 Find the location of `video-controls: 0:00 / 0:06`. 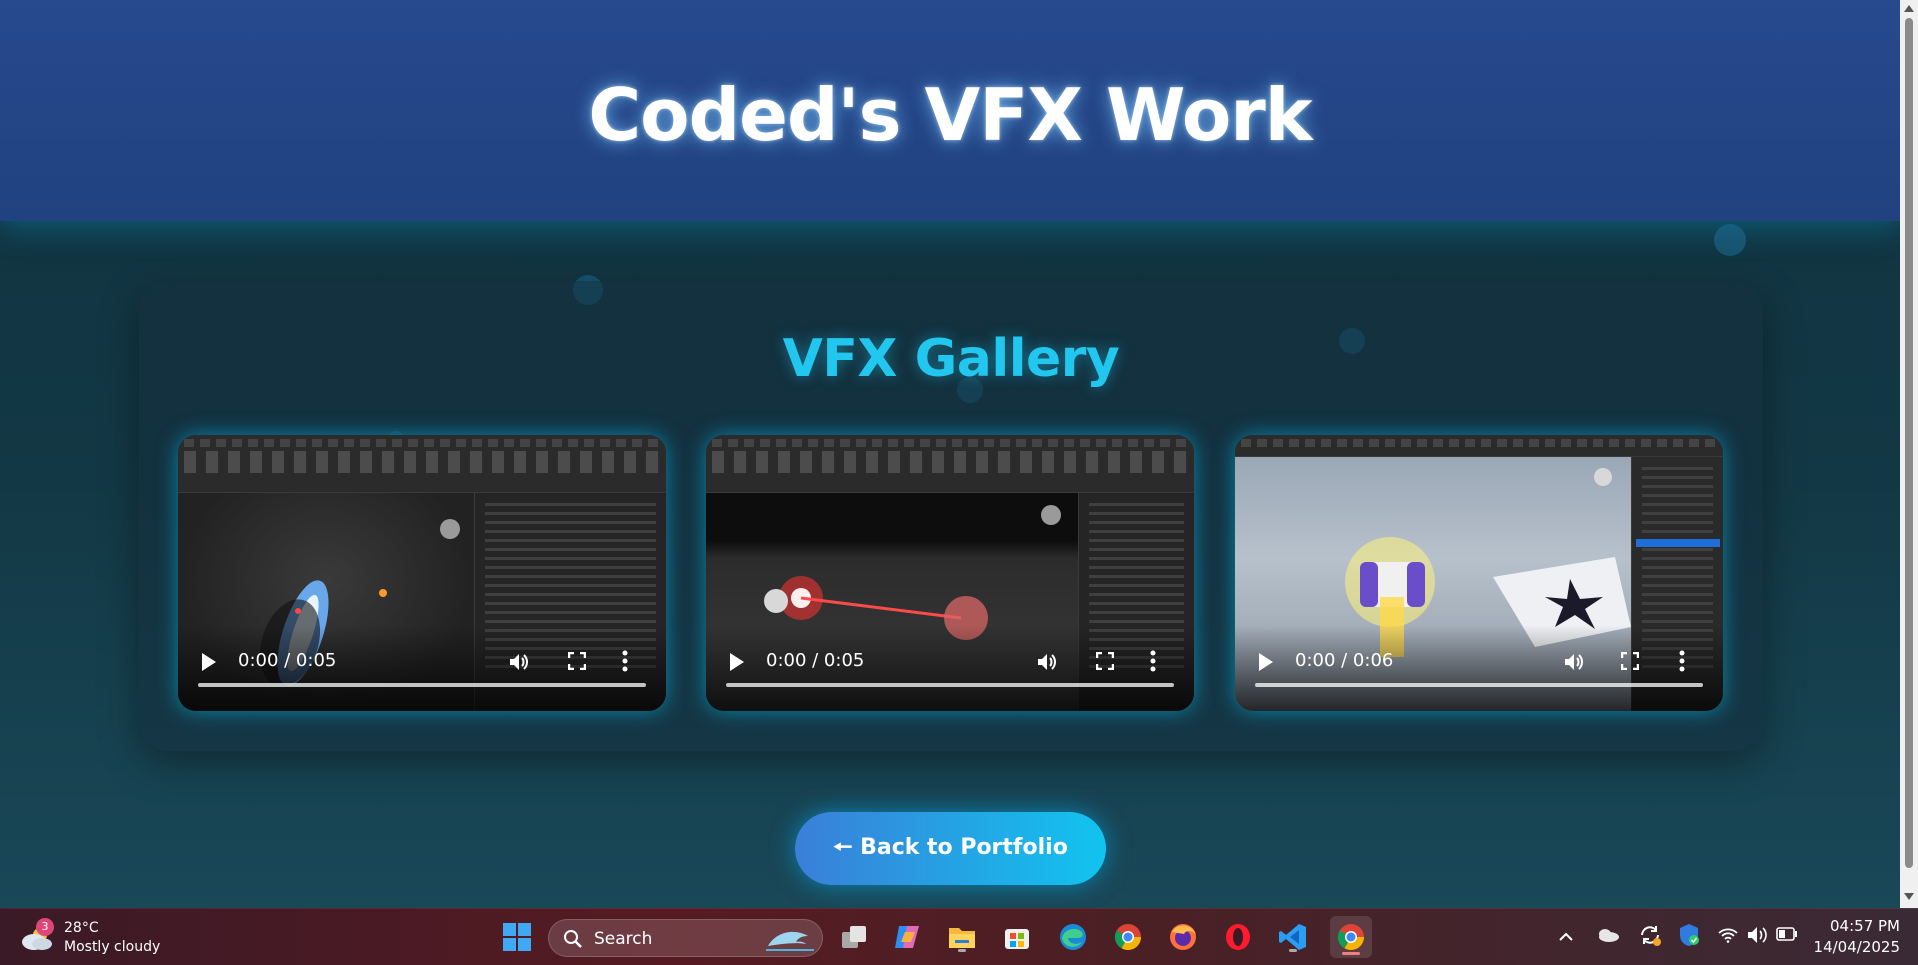

video-controls: 0:00 / 0:06 is located at coordinates (1479, 668).